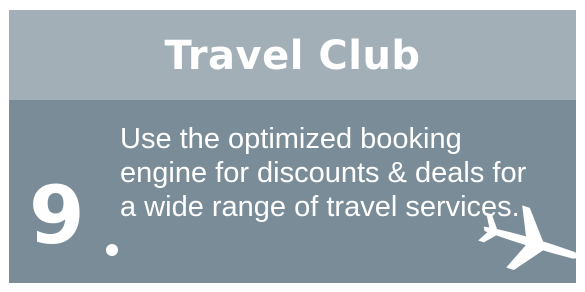  What do you see at coordinates (112, 250) in the screenshot?
I see `bullet-dot` at bounding box center [112, 250].